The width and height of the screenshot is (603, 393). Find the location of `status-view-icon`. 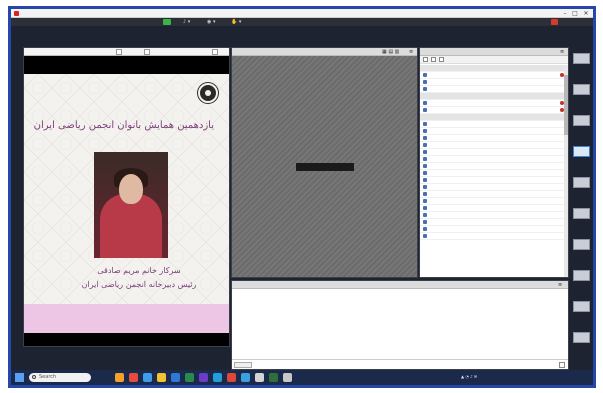

status-view-icon is located at coordinates (425, 59).